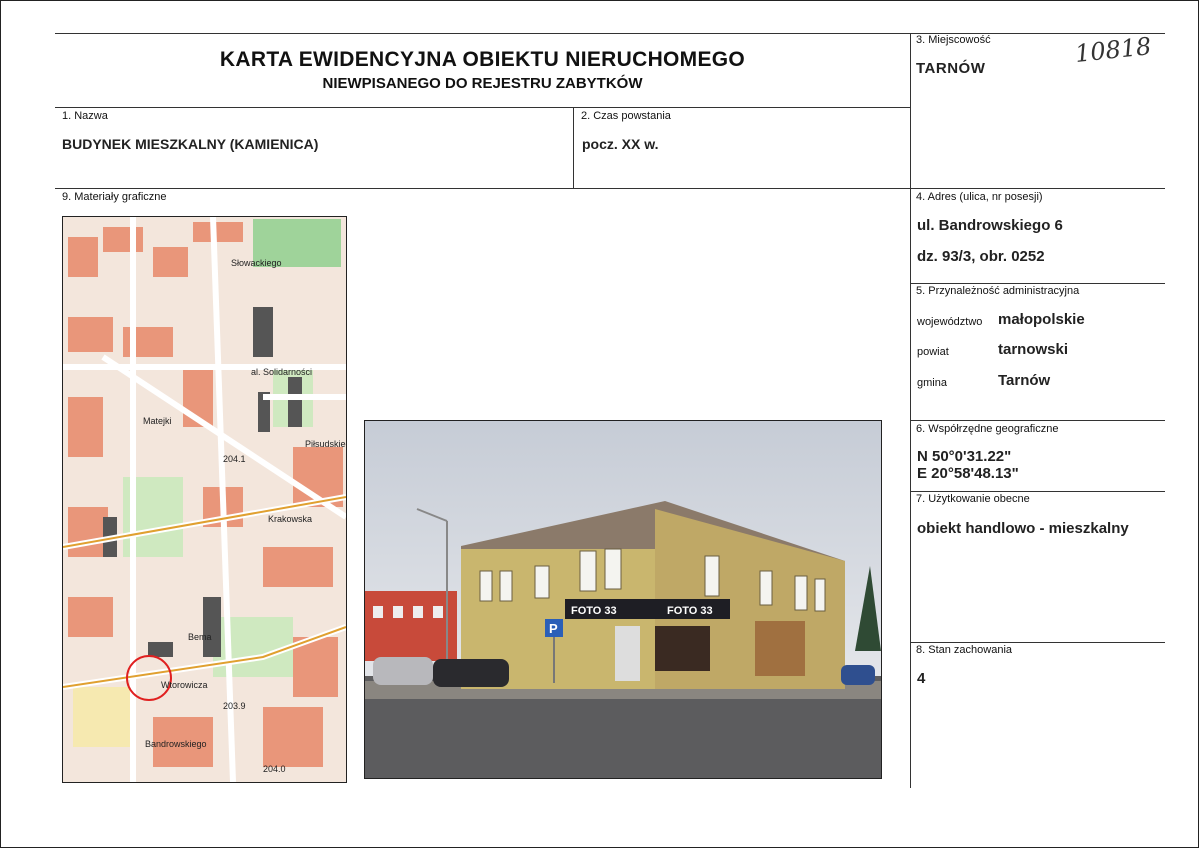 The height and width of the screenshot is (848, 1199). What do you see at coordinates (610, 188) in the screenshot?
I see `rule-name-bottom` at bounding box center [610, 188].